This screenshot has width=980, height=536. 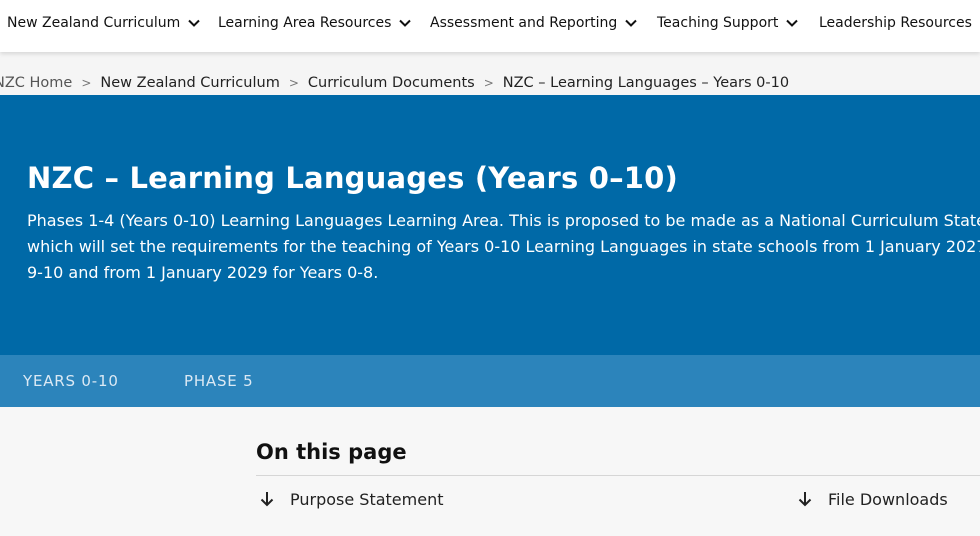 I want to click on breadcrumb-link-new-zealand-curriculum: New Zealand Curriculum, so click(x=189, y=83).